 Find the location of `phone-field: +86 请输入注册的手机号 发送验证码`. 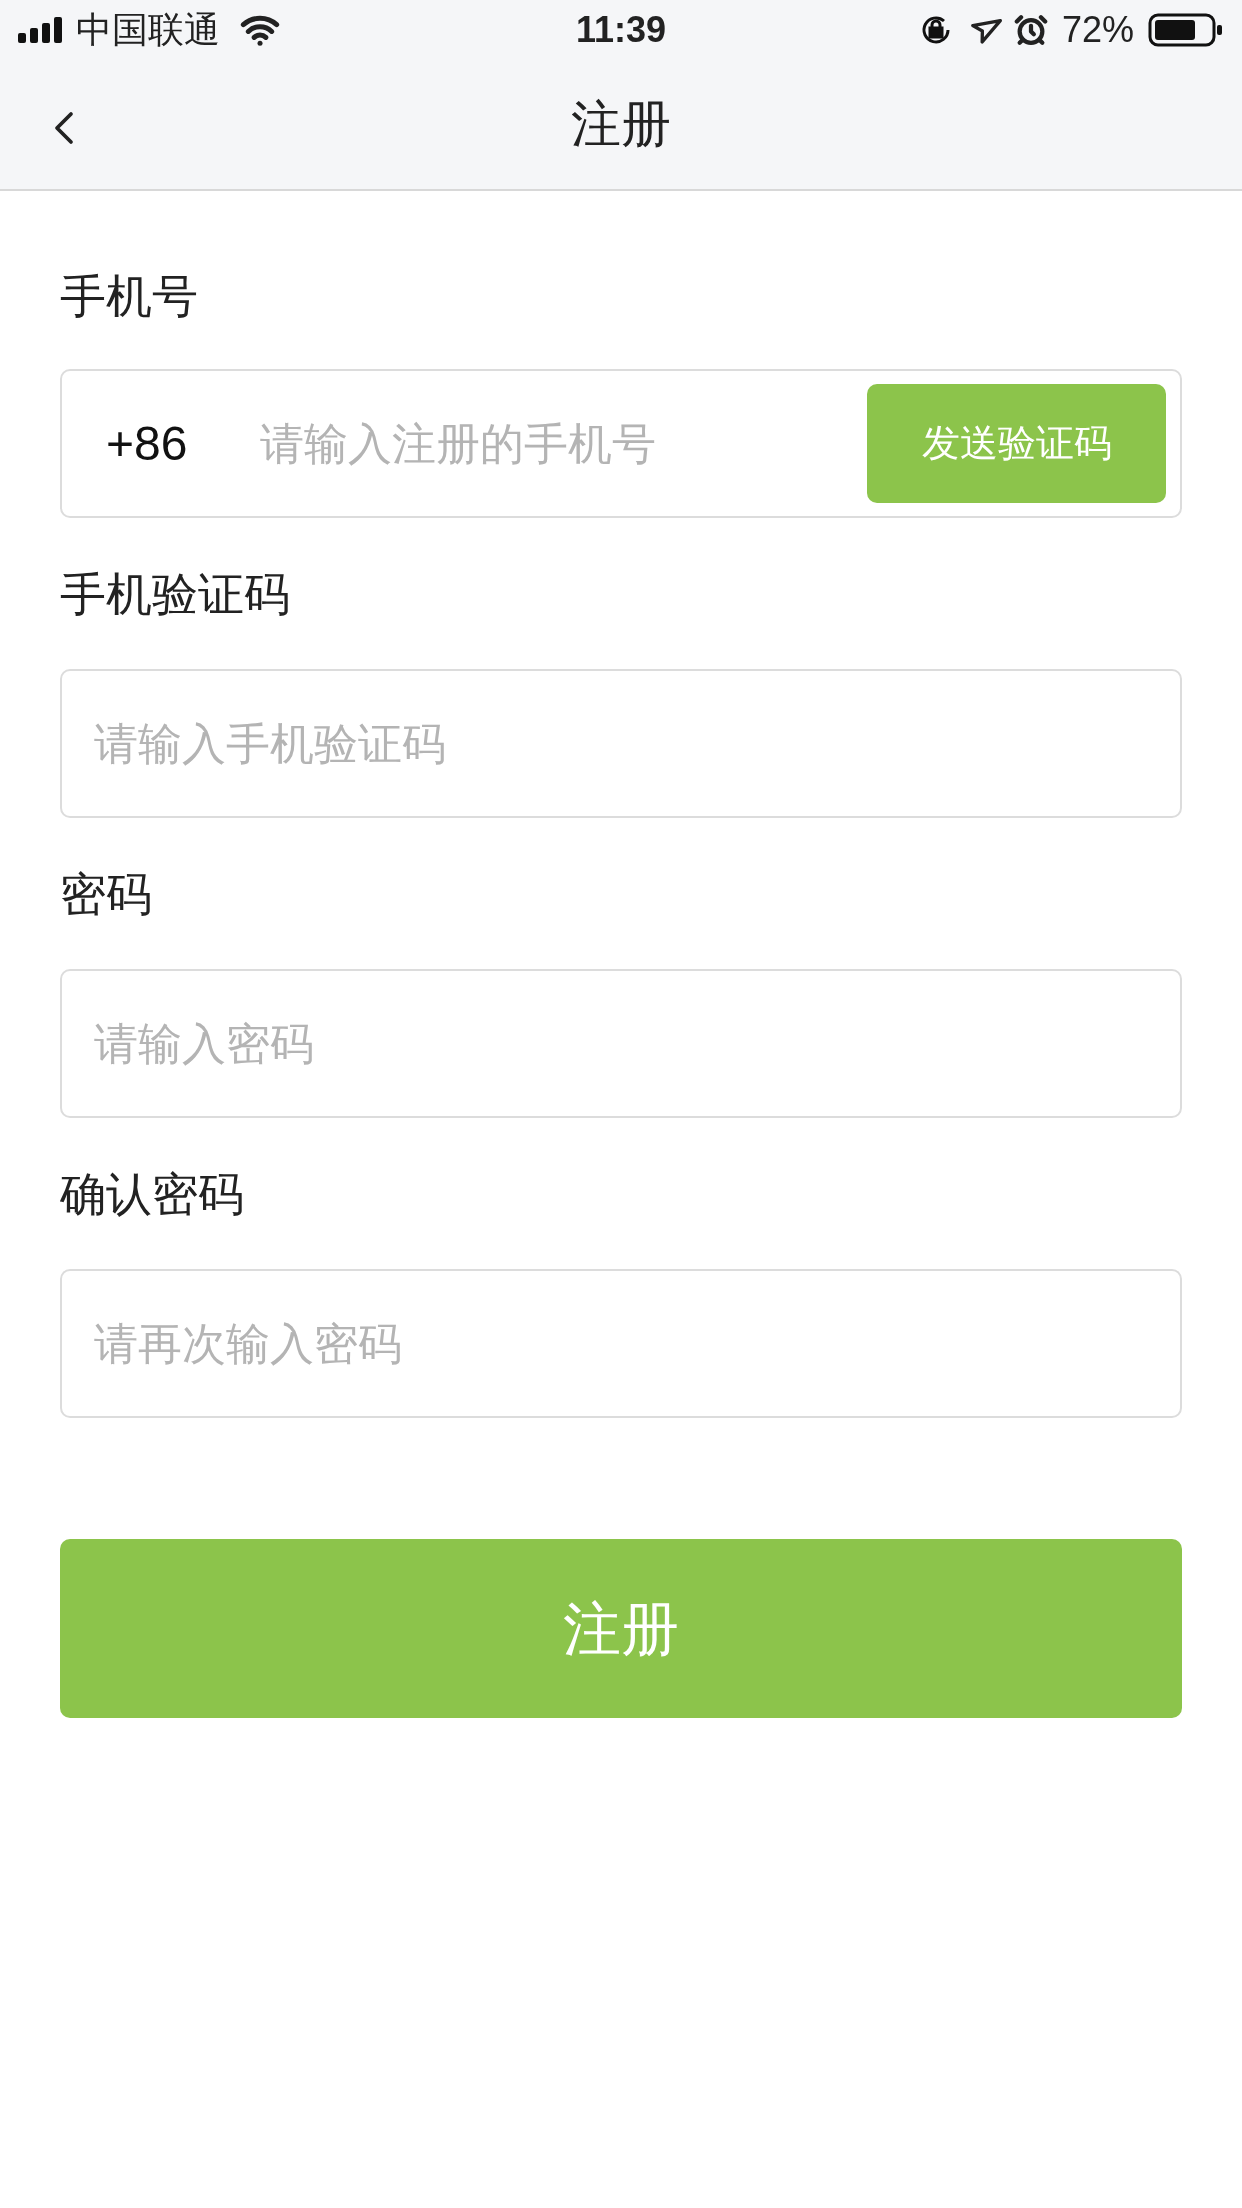

phone-field: +86 请输入注册的手机号 发送验证码 is located at coordinates (621, 443).